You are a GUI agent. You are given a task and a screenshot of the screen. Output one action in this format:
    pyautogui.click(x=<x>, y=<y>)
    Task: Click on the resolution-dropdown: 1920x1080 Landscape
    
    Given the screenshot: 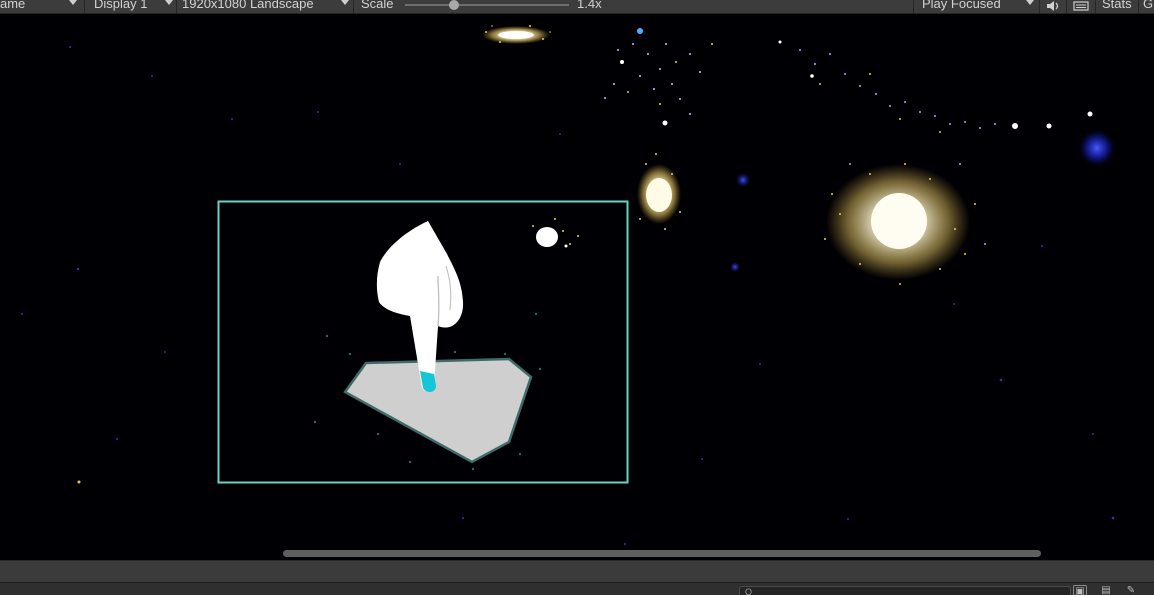 What is the action you would take?
    pyautogui.click(x=248, y=6)
    